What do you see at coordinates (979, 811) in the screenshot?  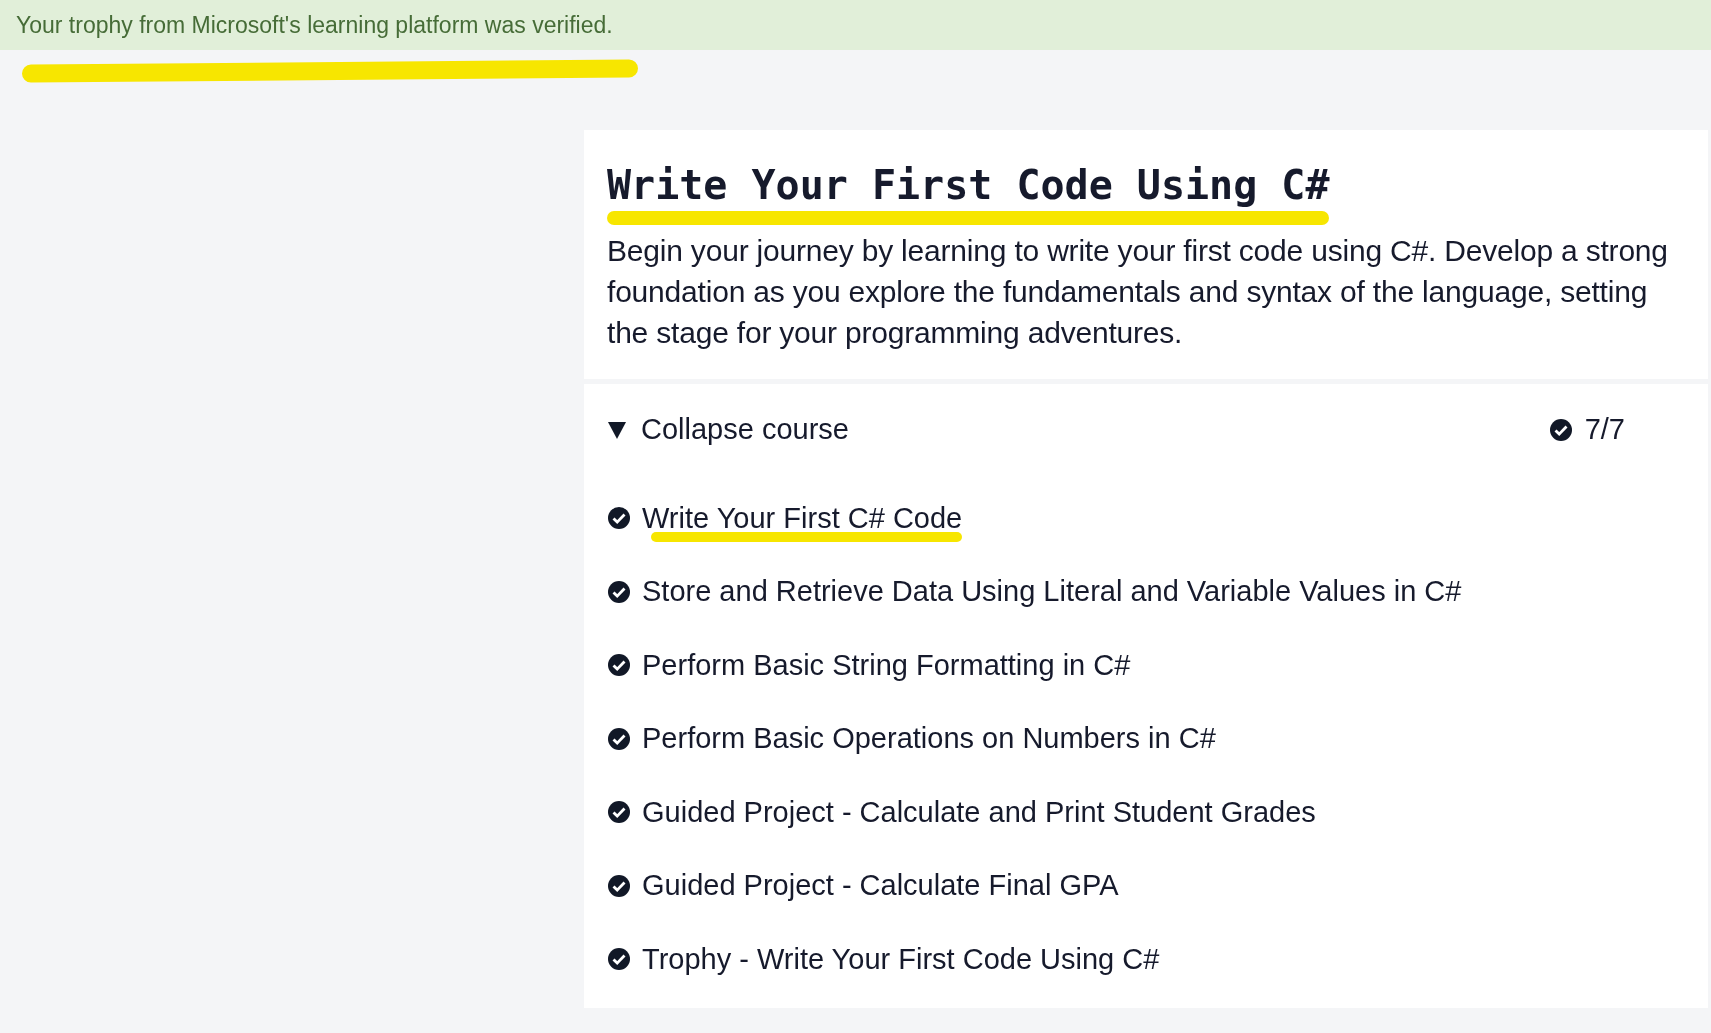 I see `lesson-link: Guided Project - Calculate and Print Student Grades` at bounding box center [979, 811].